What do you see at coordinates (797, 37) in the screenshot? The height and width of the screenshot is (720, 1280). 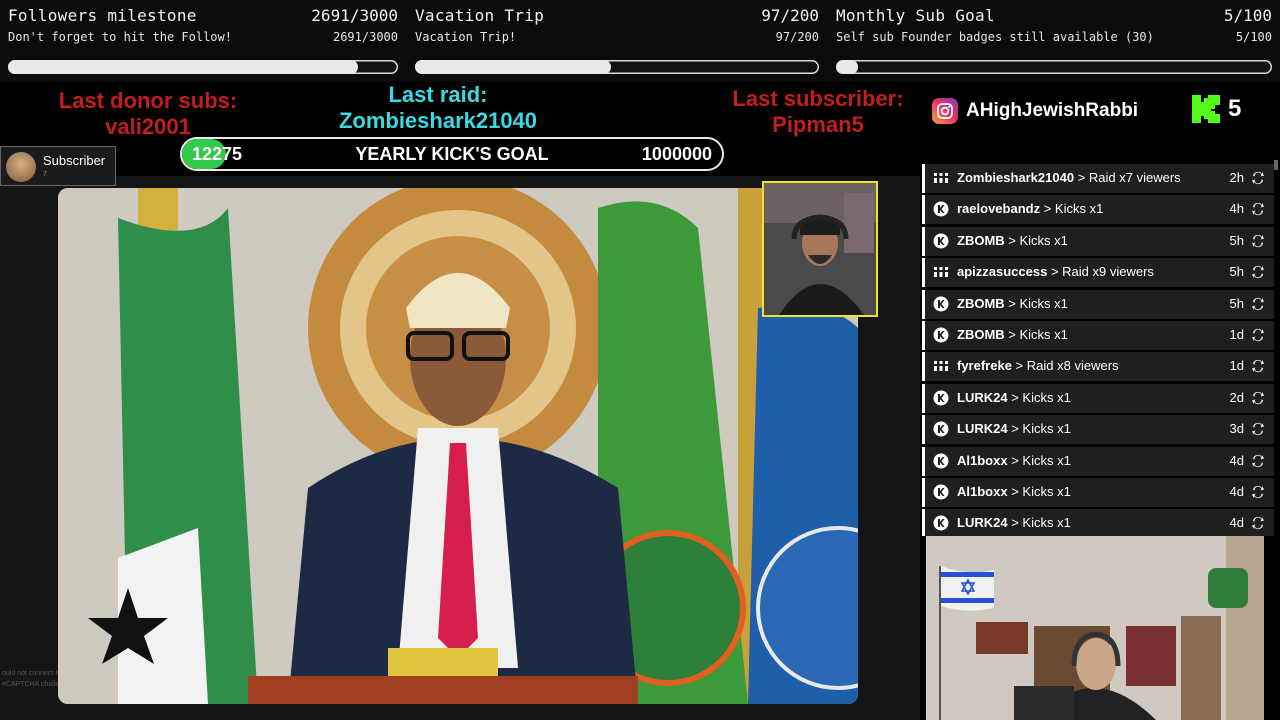 I see `goal-count-secondary: 97/200` at bounding box center [797, 37].